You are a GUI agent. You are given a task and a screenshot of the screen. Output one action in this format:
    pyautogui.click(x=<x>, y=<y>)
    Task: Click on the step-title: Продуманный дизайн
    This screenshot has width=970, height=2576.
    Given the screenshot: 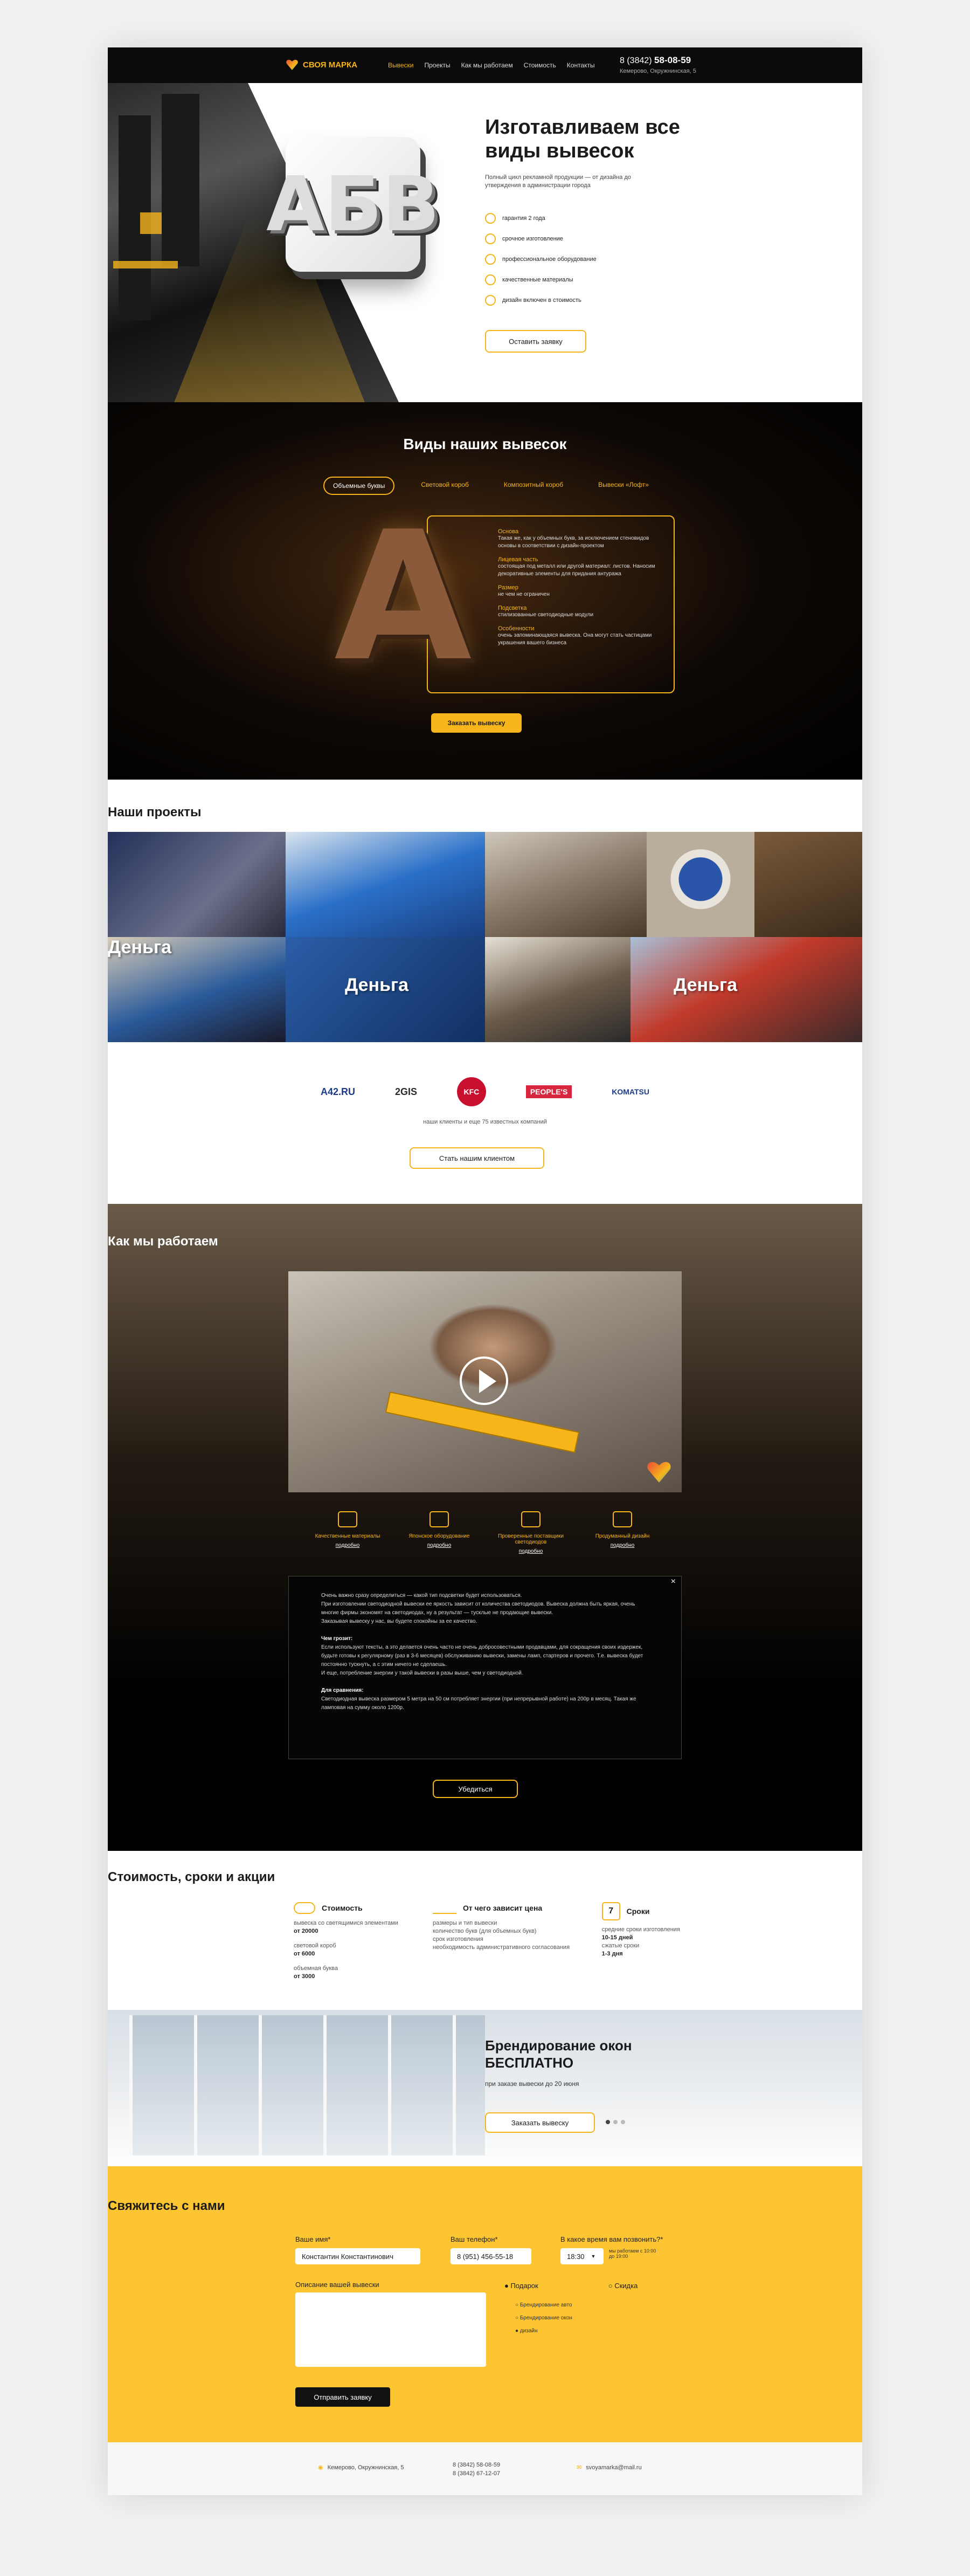 What is the action you would take?
    pyautogui.click(x=622, y=1536)
    